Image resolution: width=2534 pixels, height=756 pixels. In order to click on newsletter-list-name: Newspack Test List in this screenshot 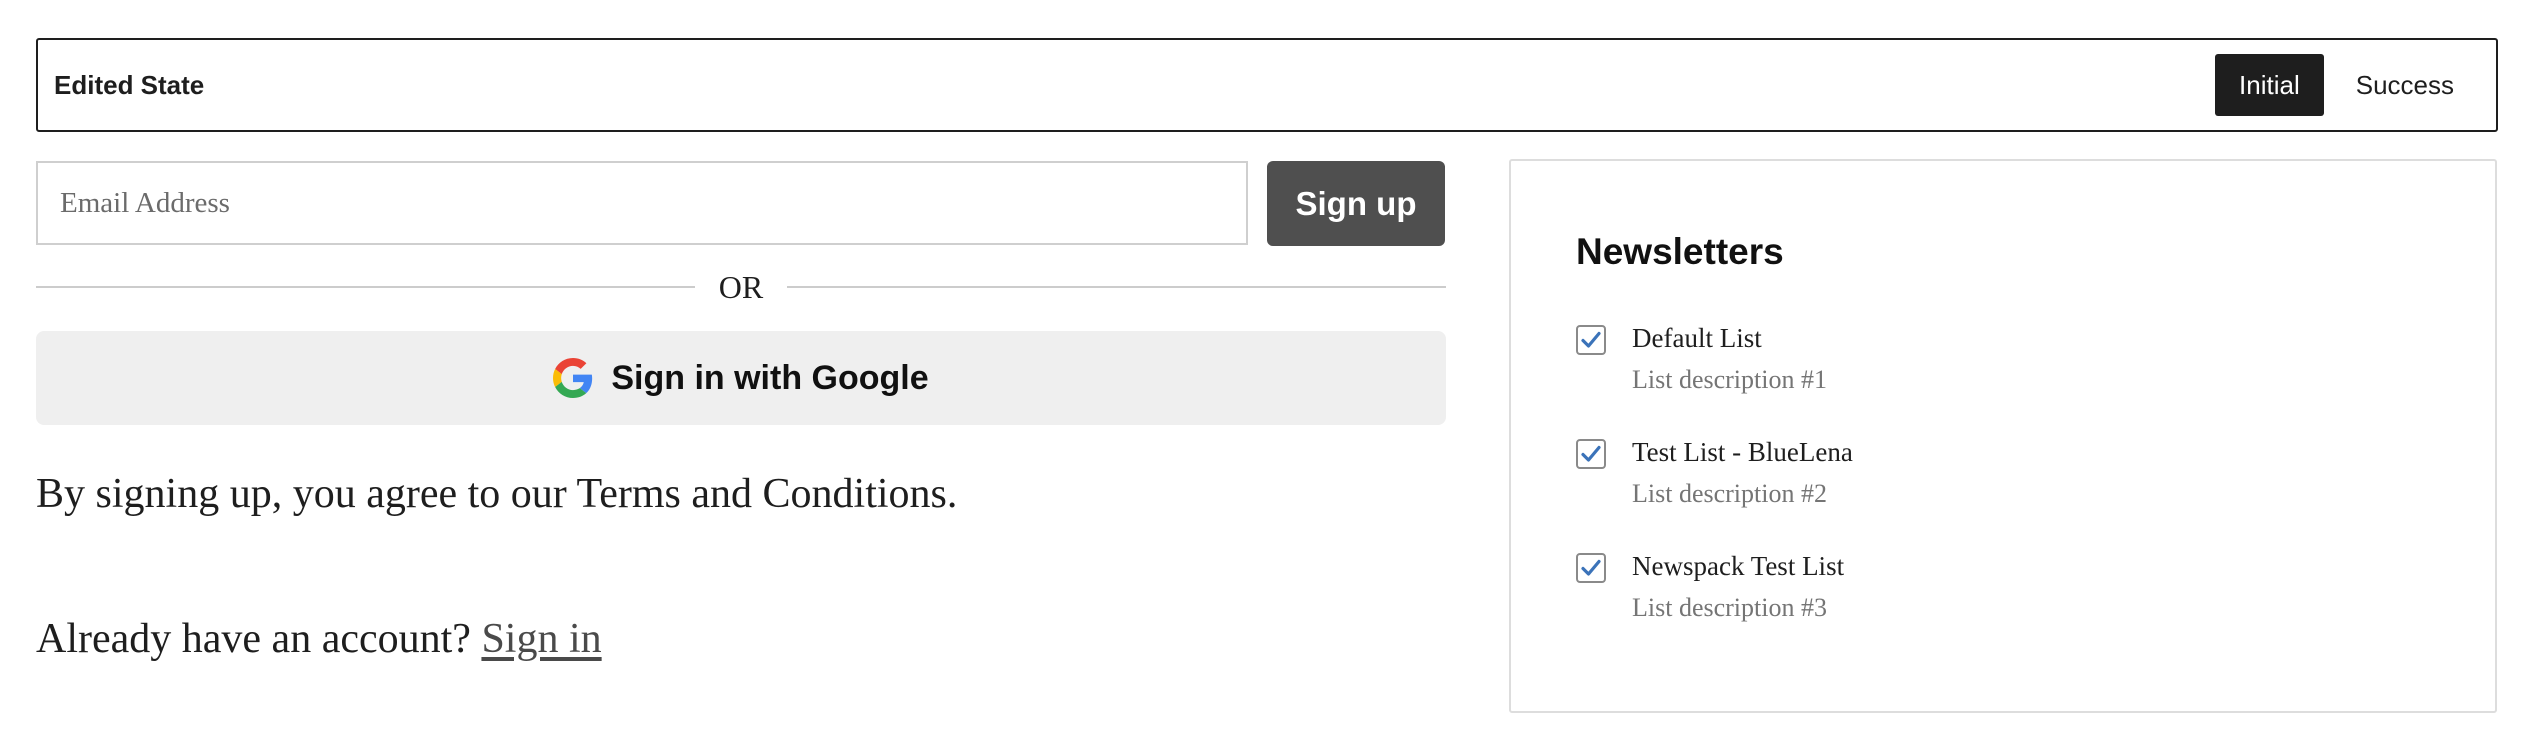, I will do `click(1738, 566)`.